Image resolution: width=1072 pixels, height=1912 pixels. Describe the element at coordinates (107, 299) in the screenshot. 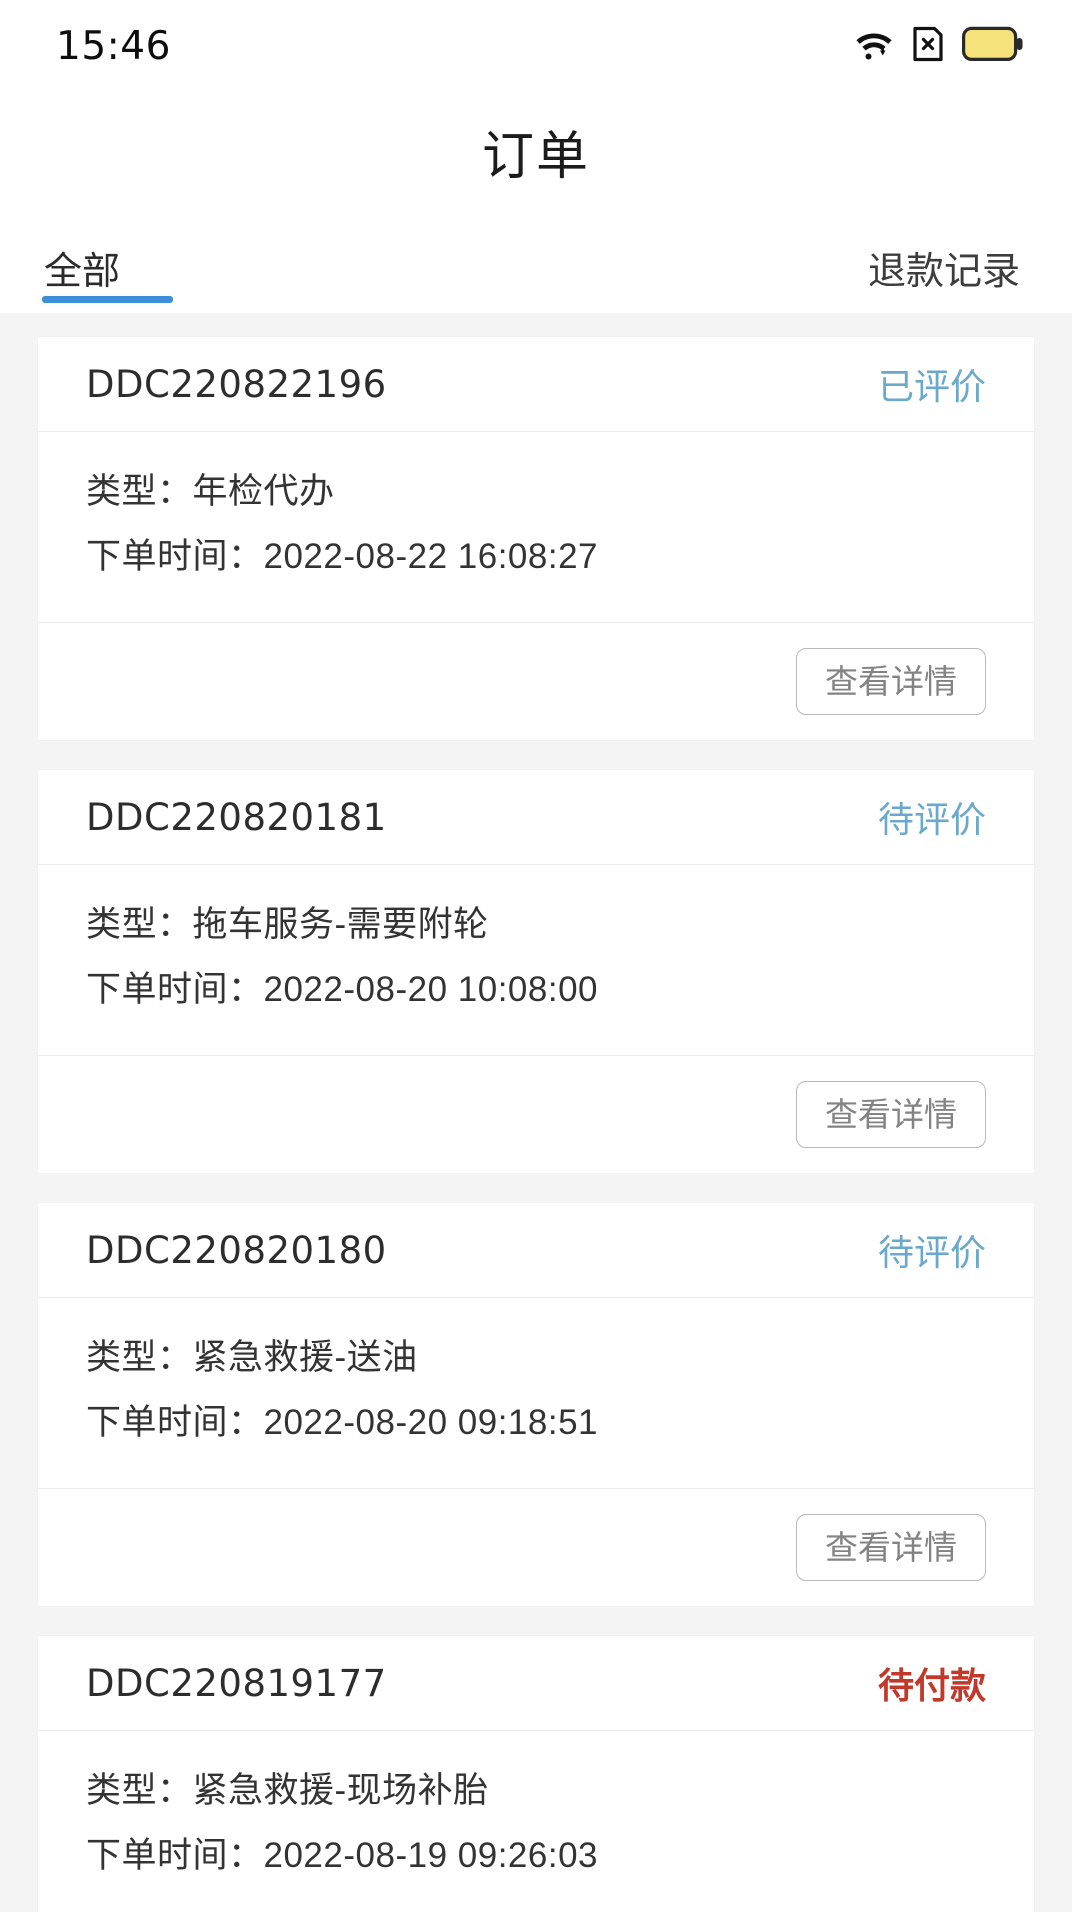

I see `tab-active-indicator` at that location.